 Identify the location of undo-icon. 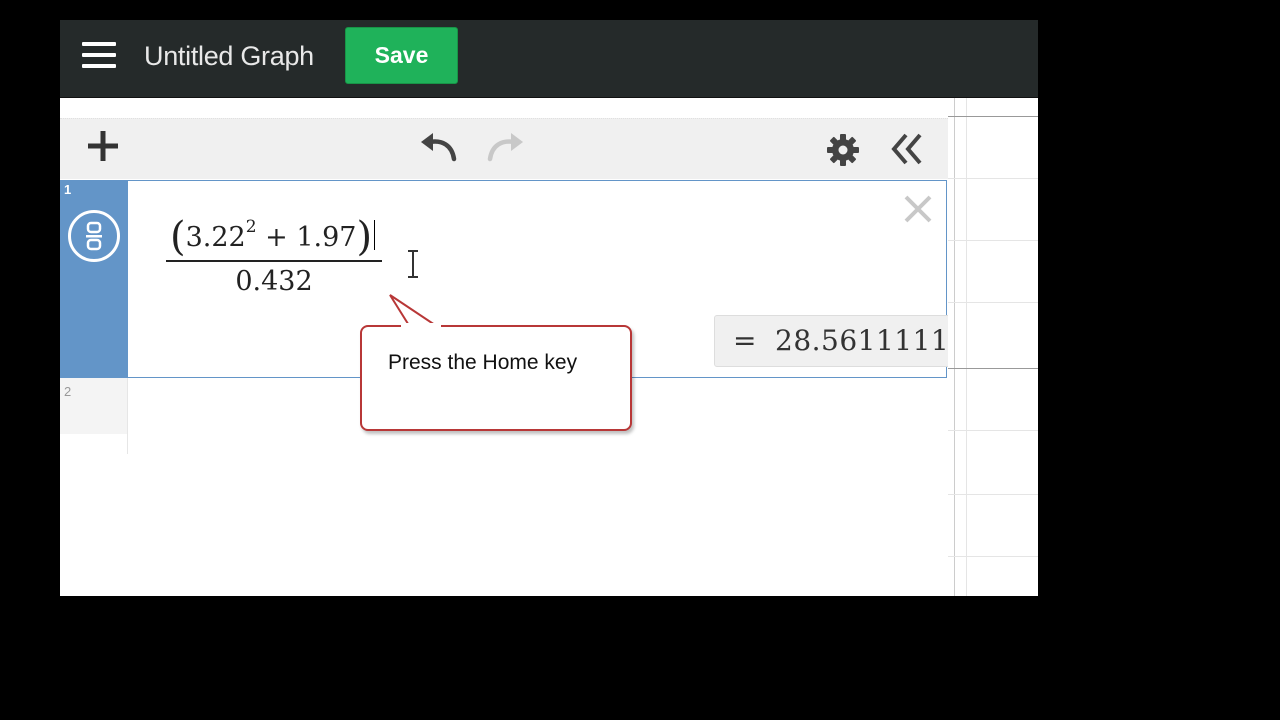
(439, 150).